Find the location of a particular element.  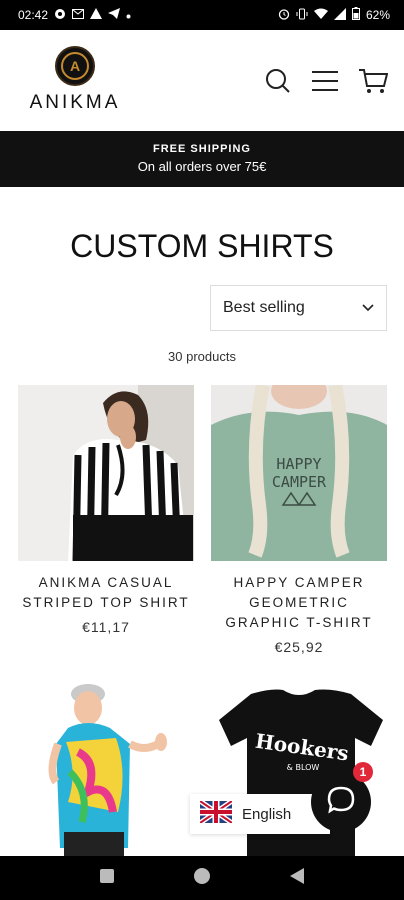

sort-select: Best selling is located at coordinates (298, 308).